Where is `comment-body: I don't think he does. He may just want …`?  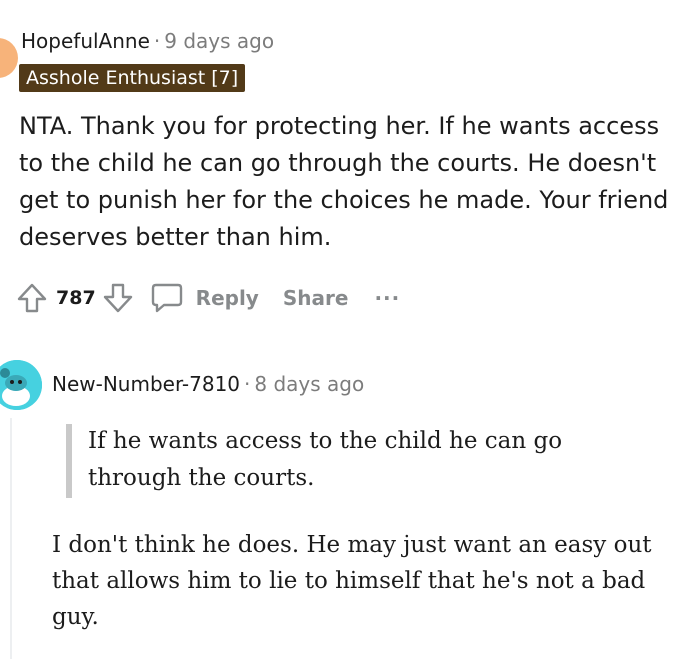 comment-body: I don't think he does. He may just want … is located at coordinates (352, 581).